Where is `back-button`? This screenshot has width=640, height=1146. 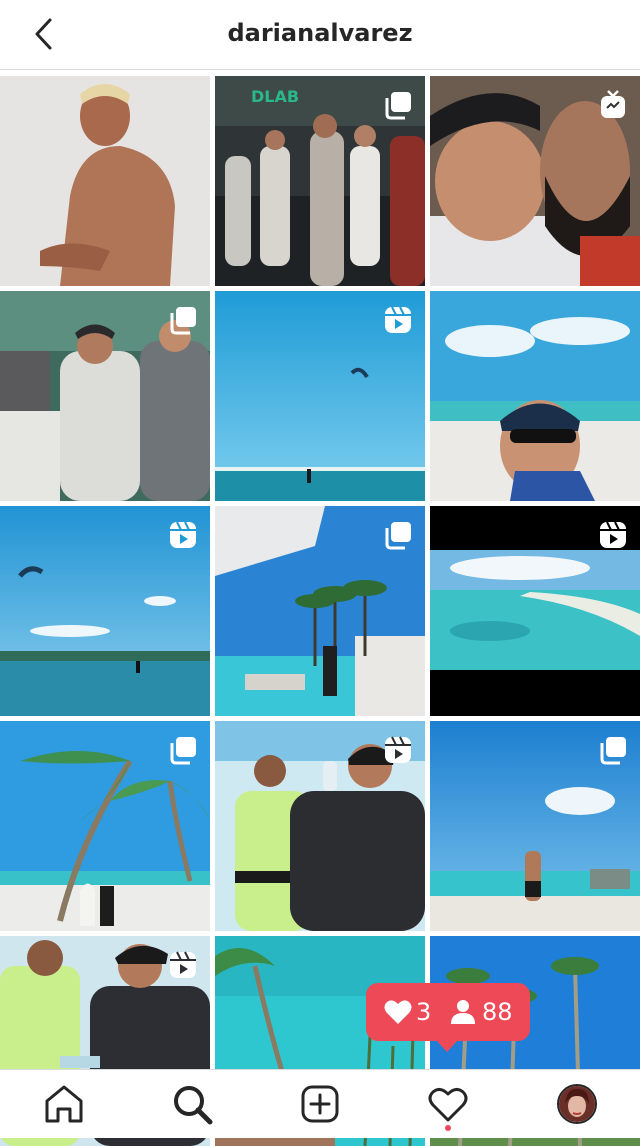
back-button is located at coordinates (45, 34).